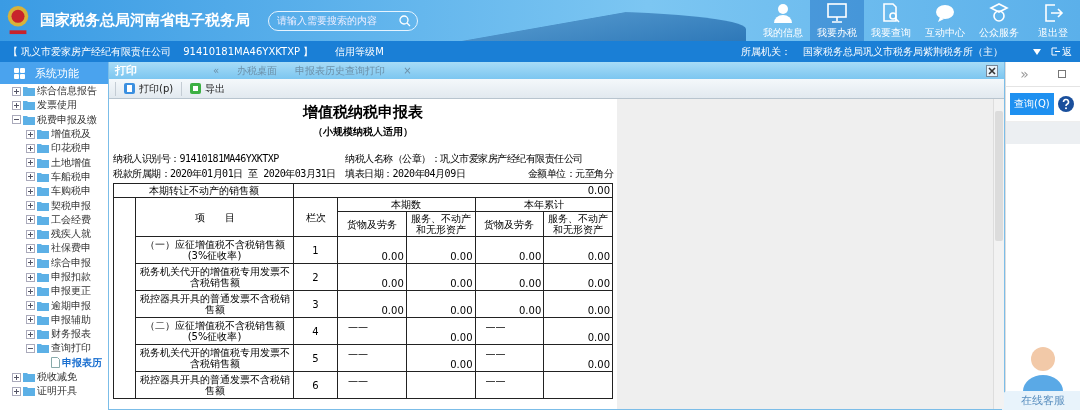  What do you see at coordinates (362, 112) in the screenshot?
I see `form-title: 增值税纳税申报表` at bounding box center [362, 112].